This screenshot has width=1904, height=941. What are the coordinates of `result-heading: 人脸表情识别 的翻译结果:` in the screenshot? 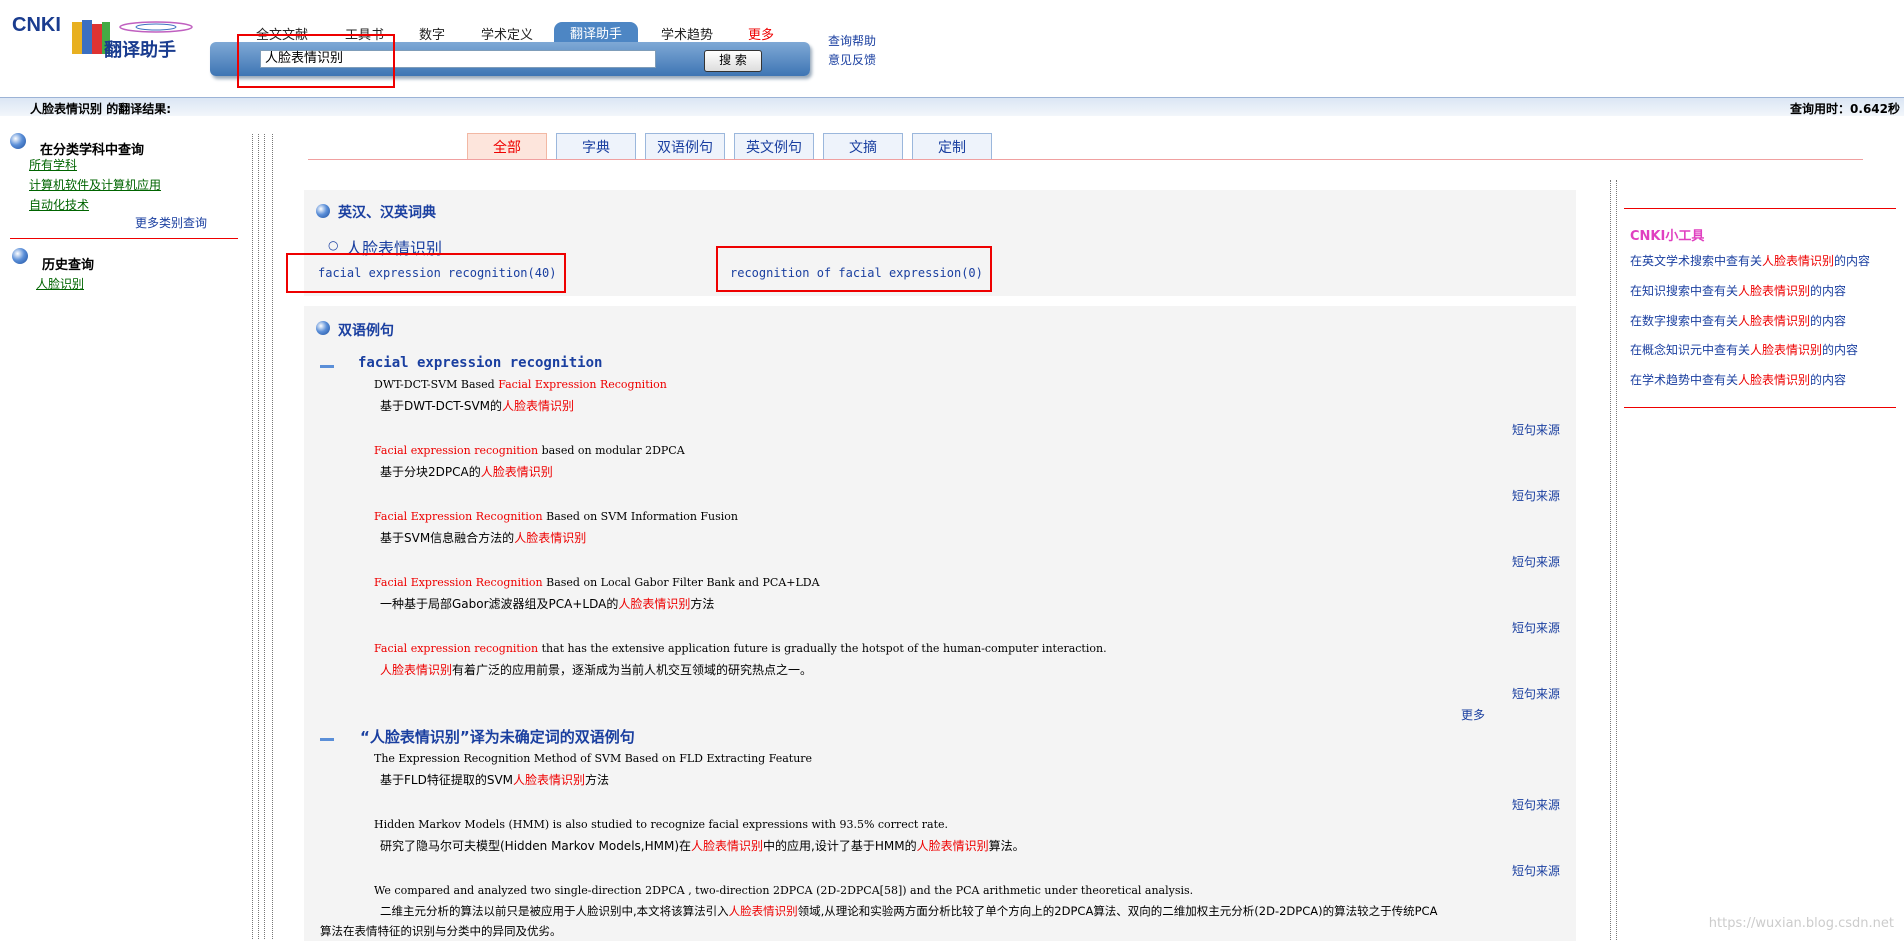 It's located at (100, 108).